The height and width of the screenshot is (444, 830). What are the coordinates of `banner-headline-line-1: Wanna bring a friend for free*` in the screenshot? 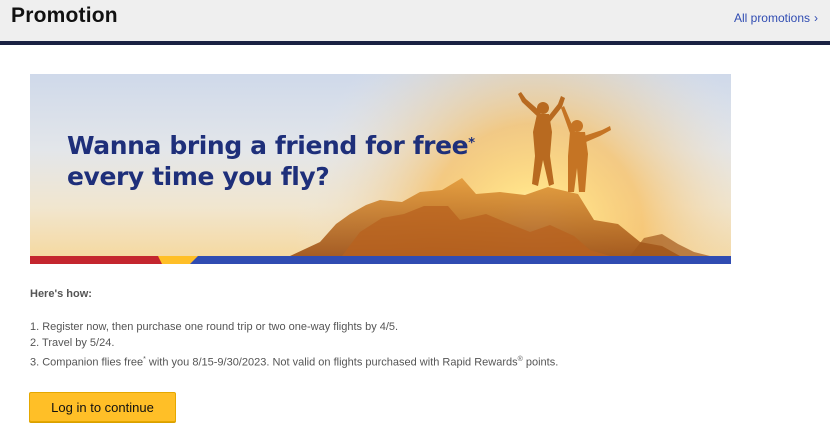 It's located at (271, 145).